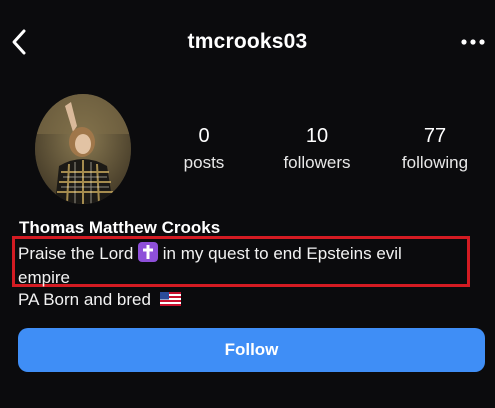 This screenshot has width=495, height=408. I want to click on more-options-button, so click(473, 42).